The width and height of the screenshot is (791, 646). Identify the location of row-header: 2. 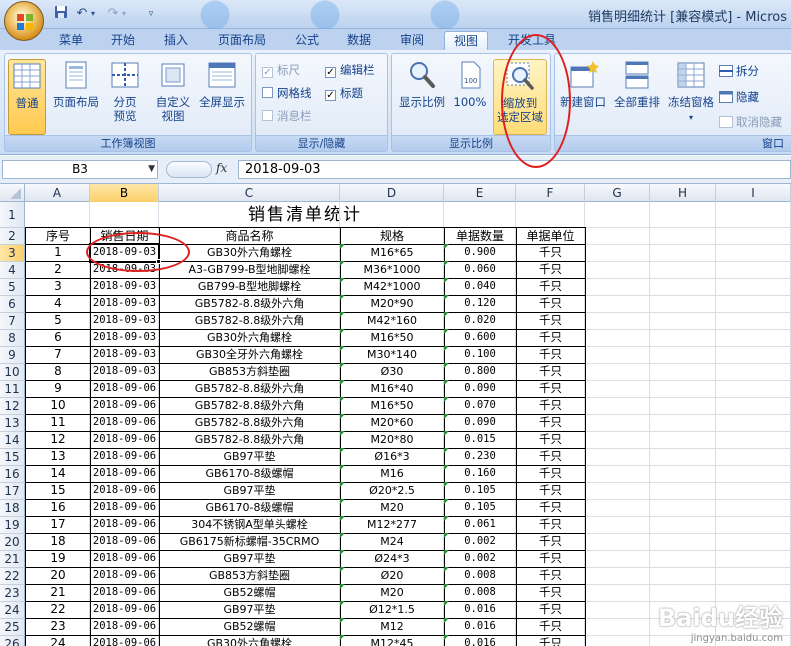
(12, 236).